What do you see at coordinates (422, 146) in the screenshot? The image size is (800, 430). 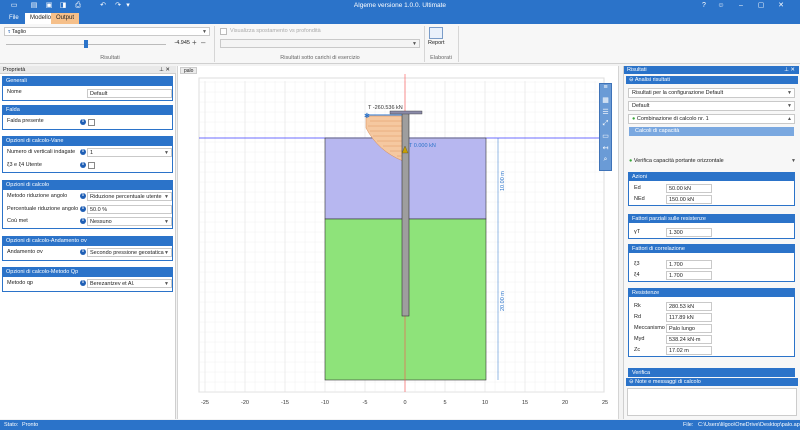 I see `point-force-label: T 0.000 kN` at bounding box center [422, 146].